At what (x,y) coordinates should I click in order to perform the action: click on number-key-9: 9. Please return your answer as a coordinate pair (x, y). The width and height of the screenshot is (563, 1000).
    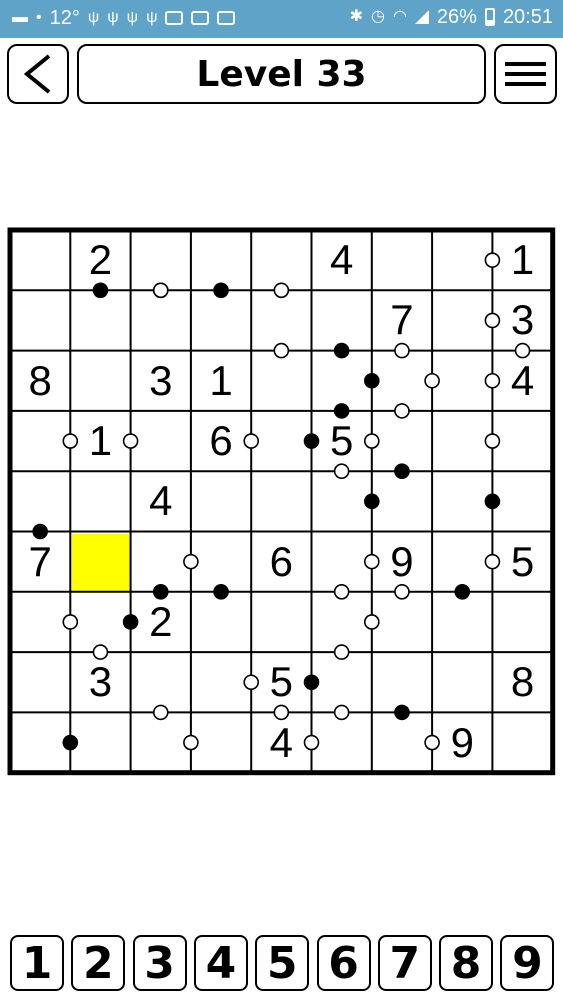
    Looking at the image, I should click on (527, 963).